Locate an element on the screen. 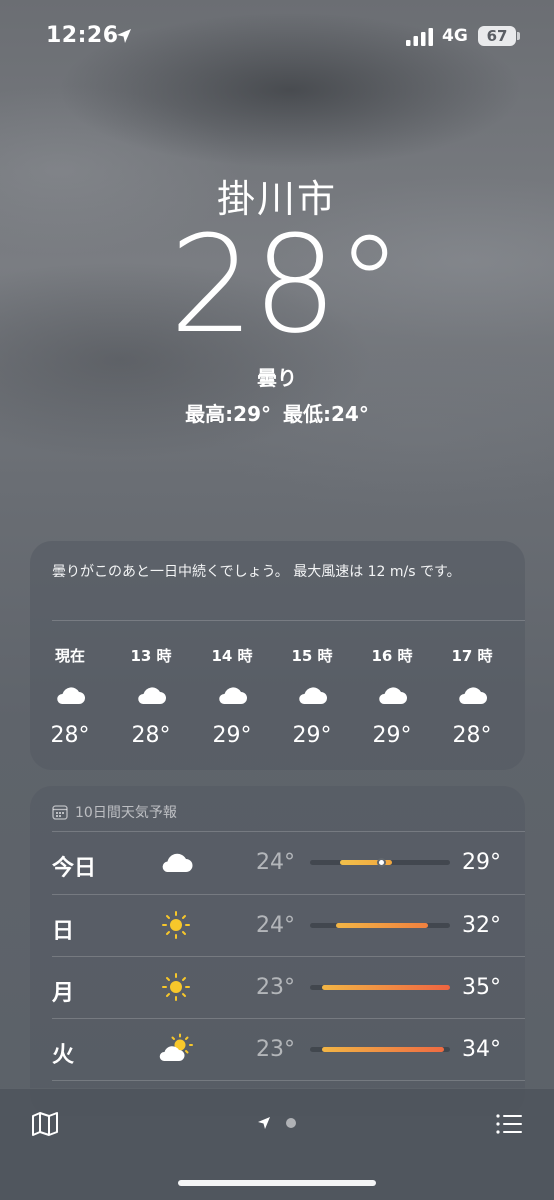  hour-item: 現在 28° is located at coordinates (70, 696).